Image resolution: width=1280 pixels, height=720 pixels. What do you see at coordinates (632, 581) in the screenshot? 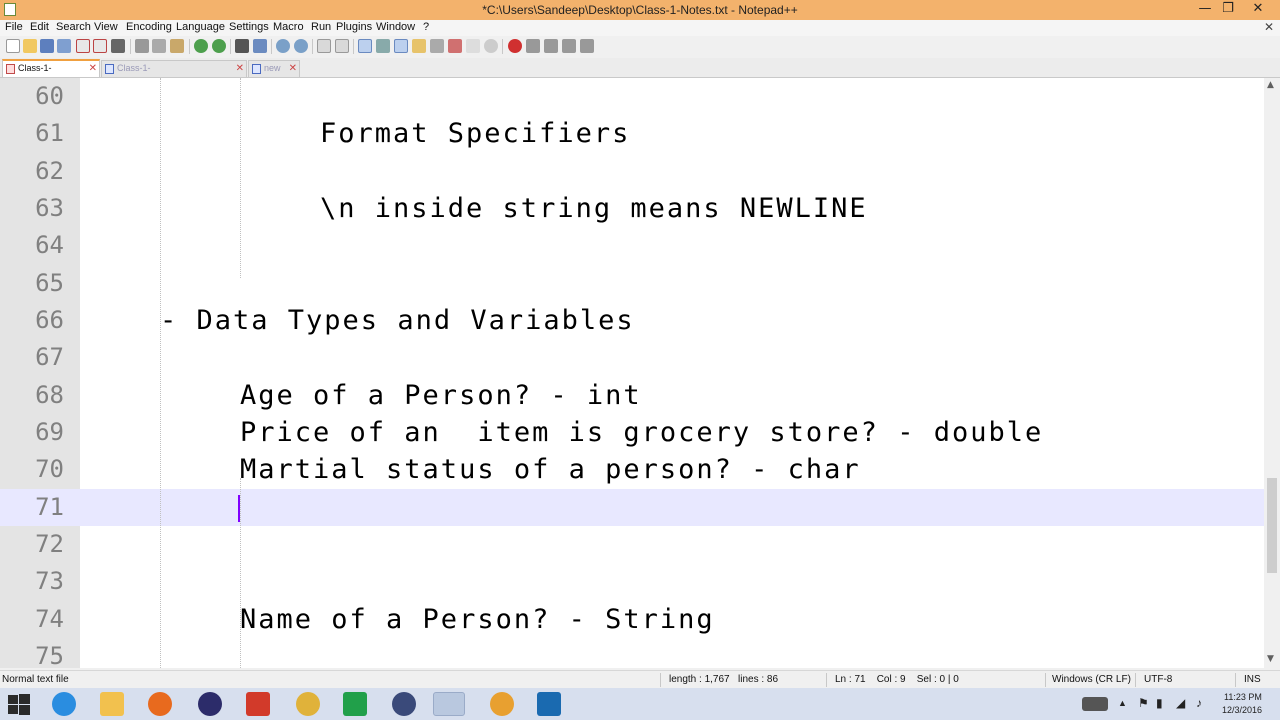
I see `editor-line: 73` at bounding box center [632, 581].